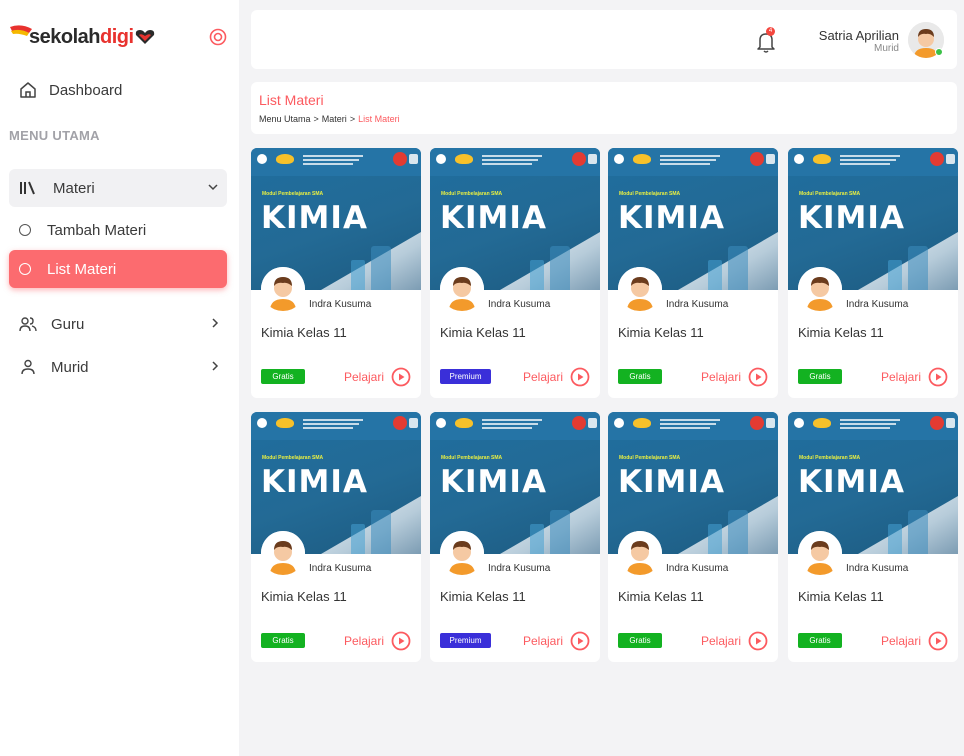 The width and height of the screenshot is (964, 756). I want to click on sidebar-item-tambah-materi: Tambah Materi, so click(118, 230).